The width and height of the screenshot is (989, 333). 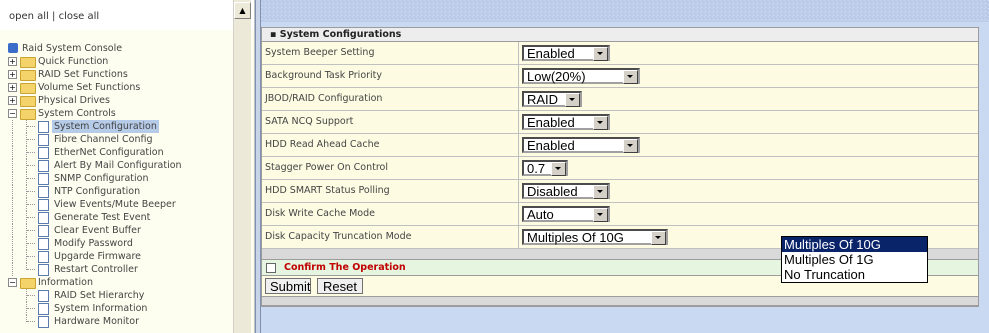 What do you see at coordinates (581, 145) in the screenshot?
I see `hdd-read-ahead-select: Enabled` at bounding box center [581, 145].